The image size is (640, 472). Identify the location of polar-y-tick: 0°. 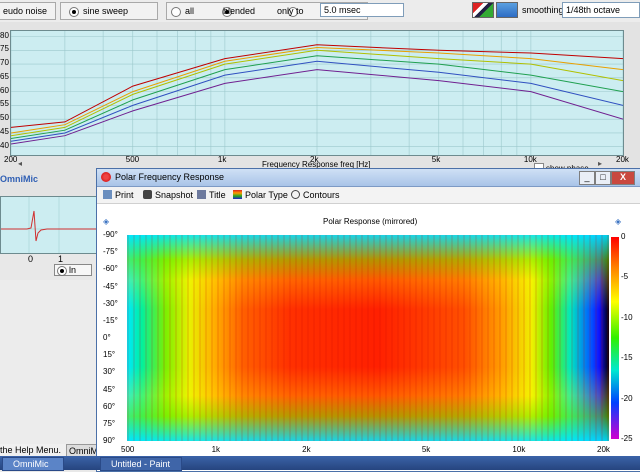
(107, 337).